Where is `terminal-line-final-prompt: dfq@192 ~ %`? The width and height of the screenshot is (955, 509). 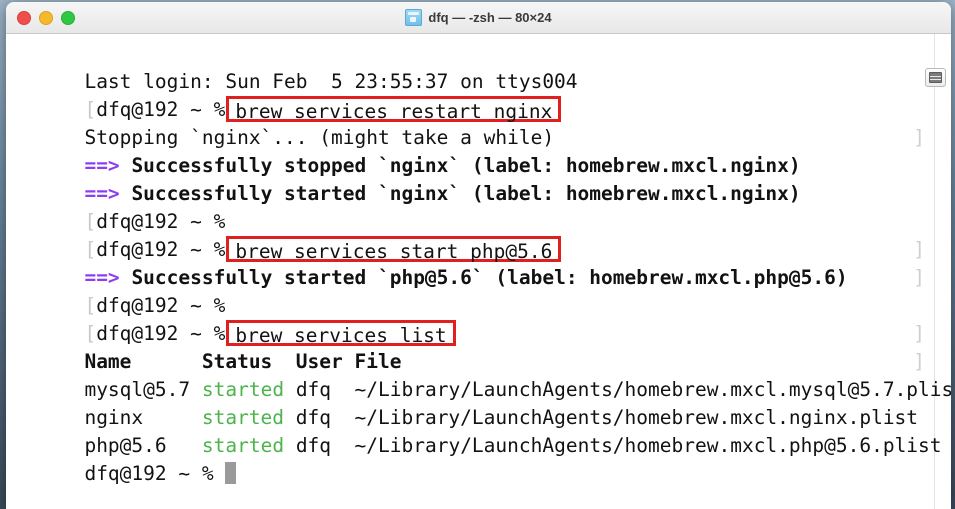 terminal-line-final-prompt: dfq@192 ~ % is located at coordinates (478, 458).